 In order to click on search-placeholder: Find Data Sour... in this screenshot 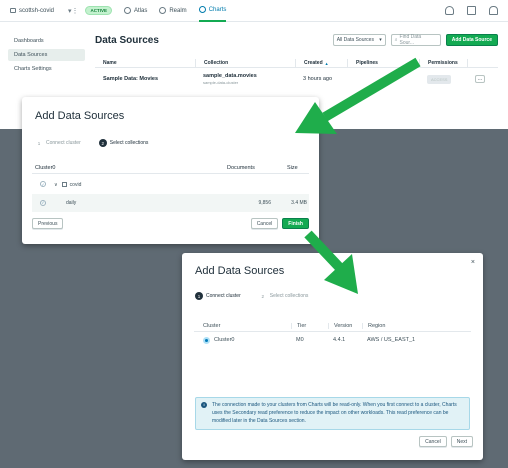, I will do `click(410, 40)`.